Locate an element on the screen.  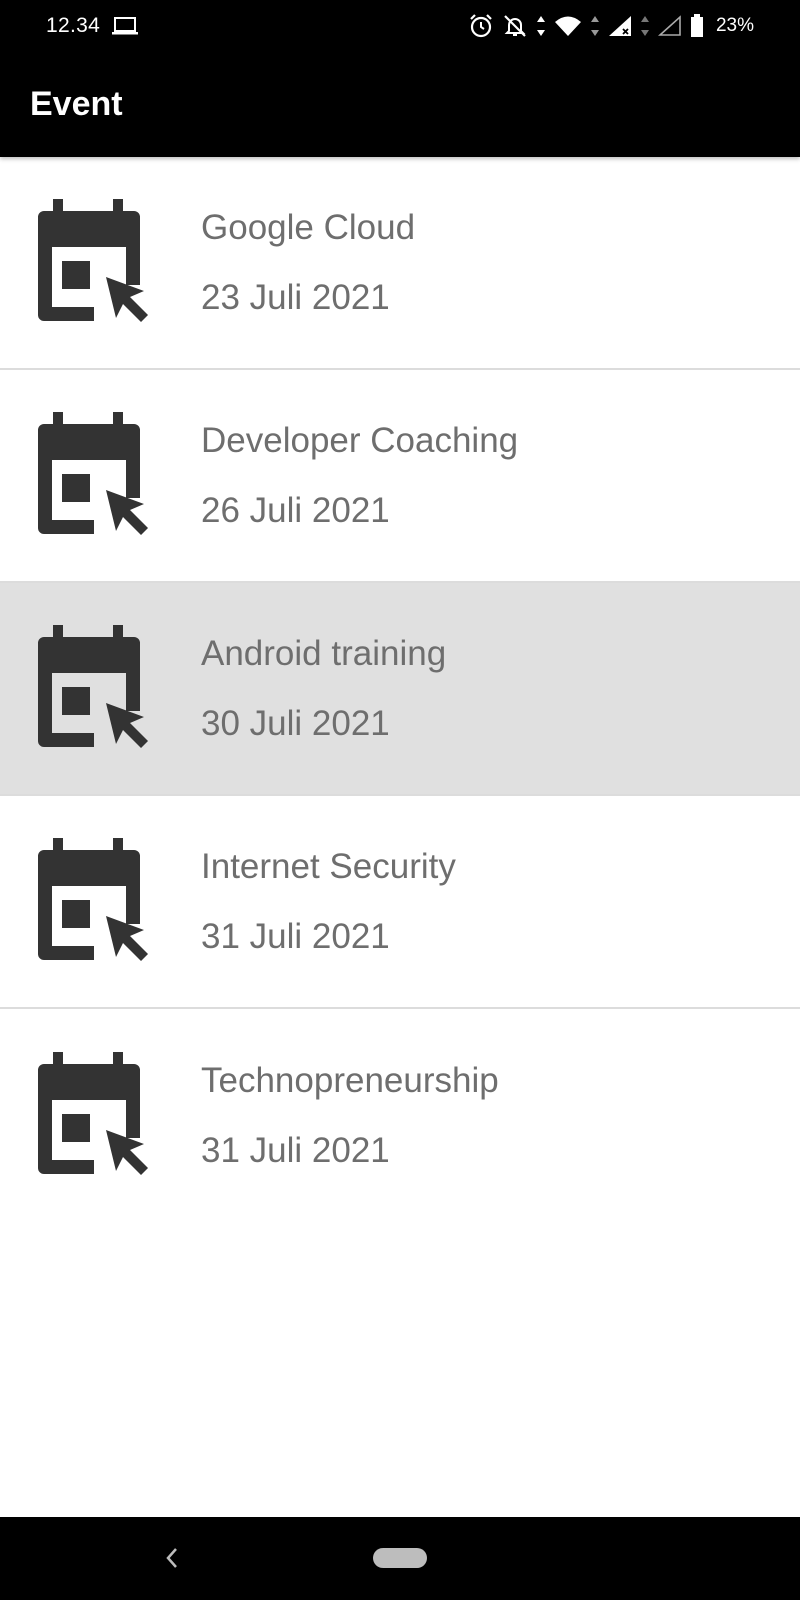
notifications-off-icon is located at coordinates (515, 26).